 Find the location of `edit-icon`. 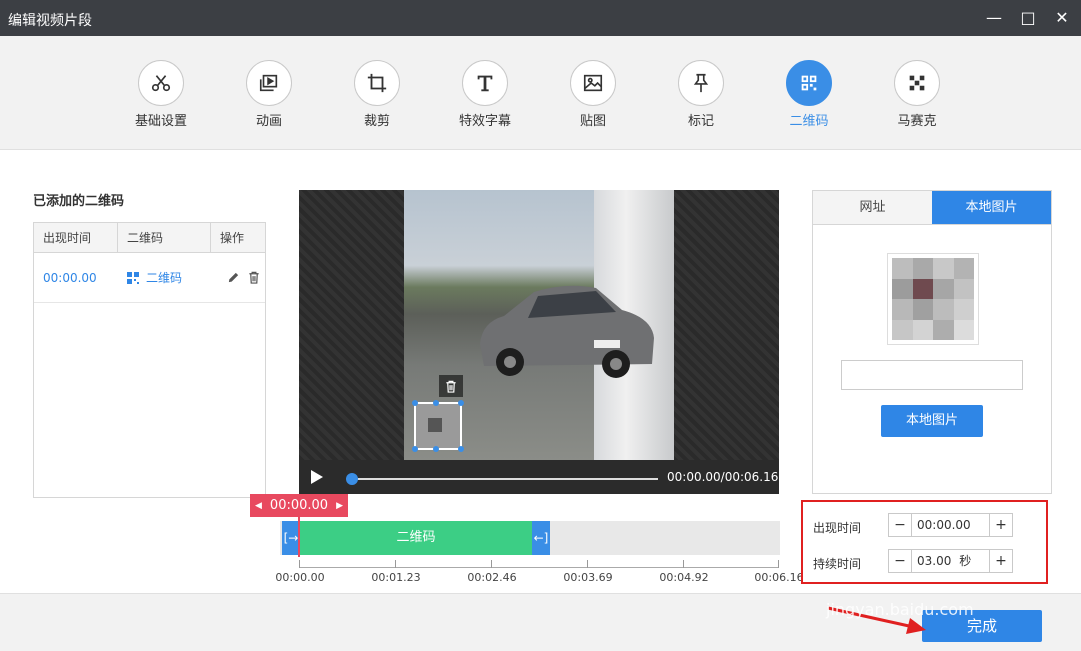

edit-icon is located at coordinates (233, 277).